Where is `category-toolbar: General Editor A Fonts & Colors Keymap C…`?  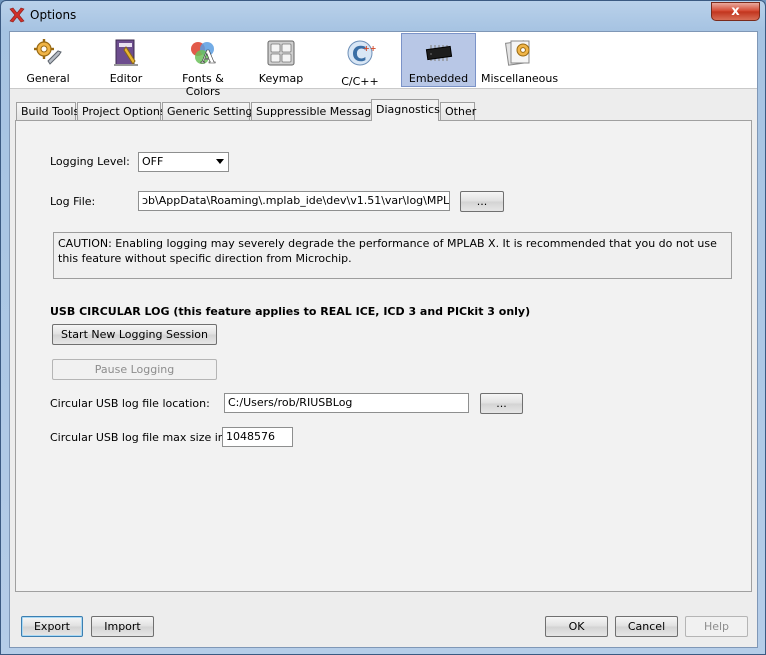
category-toolbar: General Editor A Fonts & Colors Keymap C… is located at coordinates (383, 65).